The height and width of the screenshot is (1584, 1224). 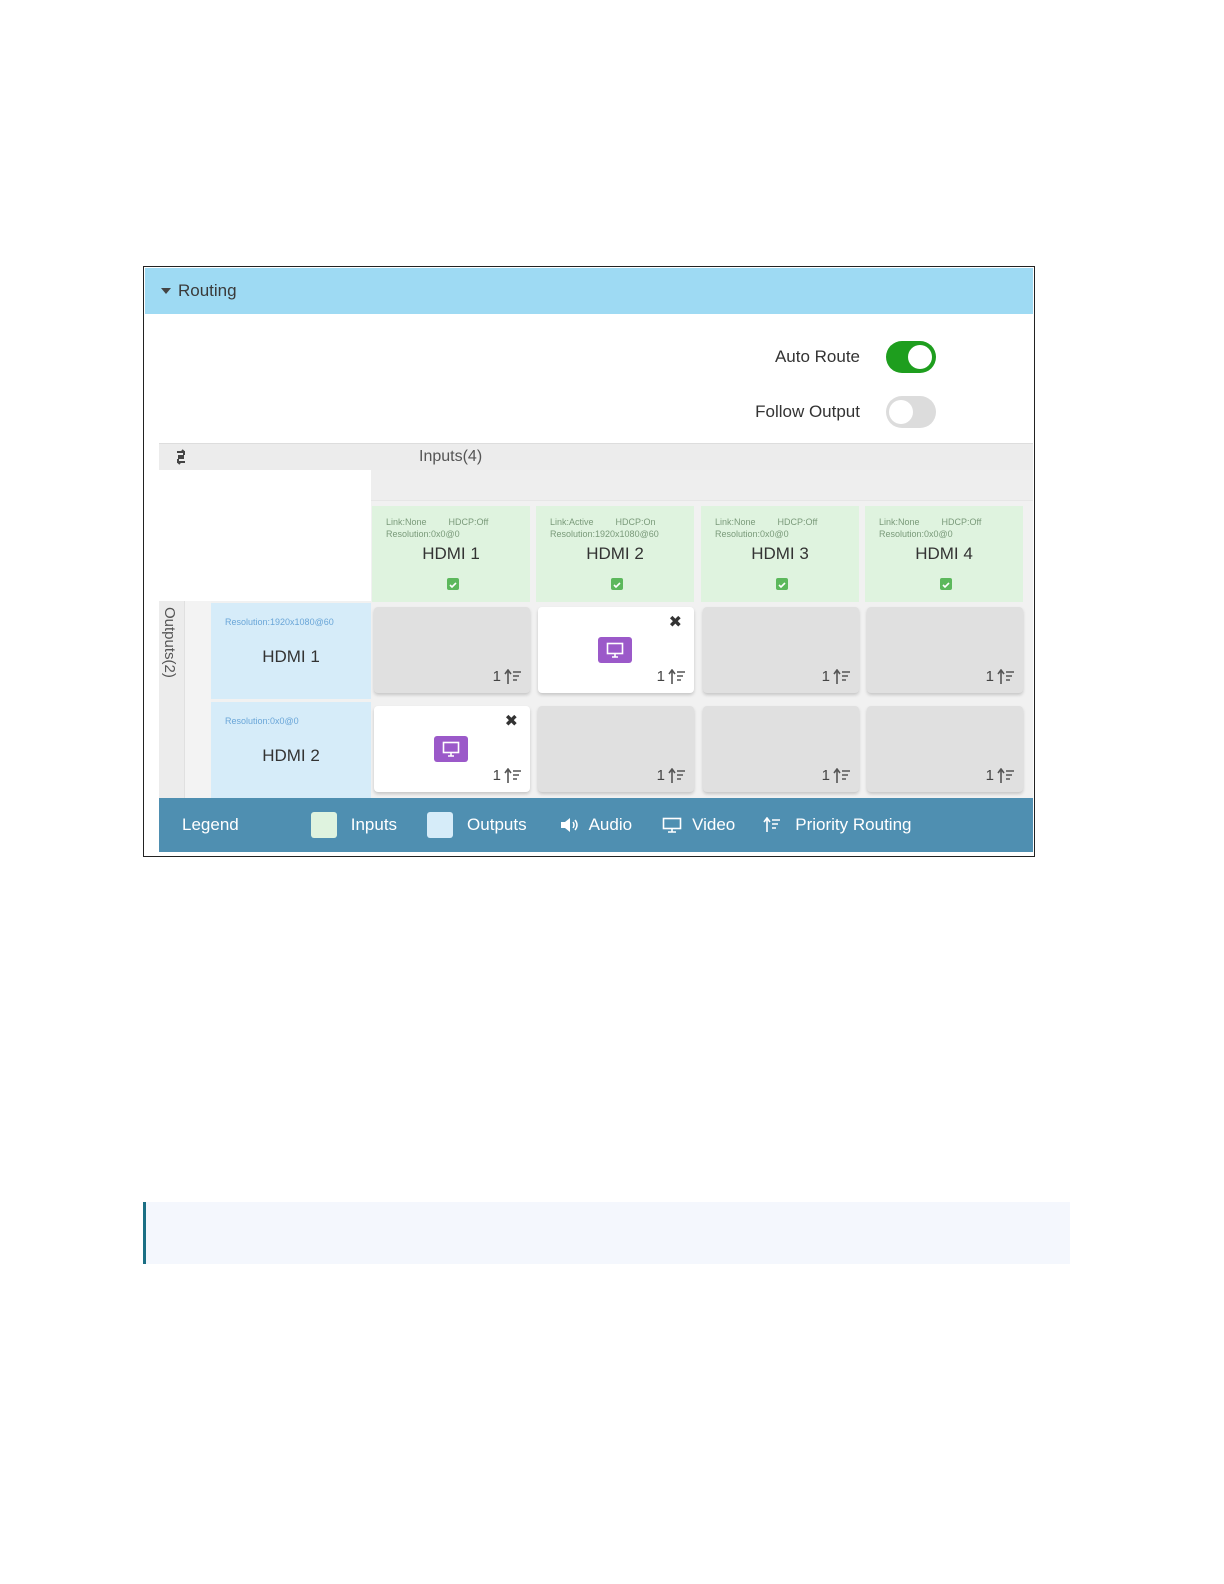 I want to click on refresh-icon, so click(x=181, y=457).